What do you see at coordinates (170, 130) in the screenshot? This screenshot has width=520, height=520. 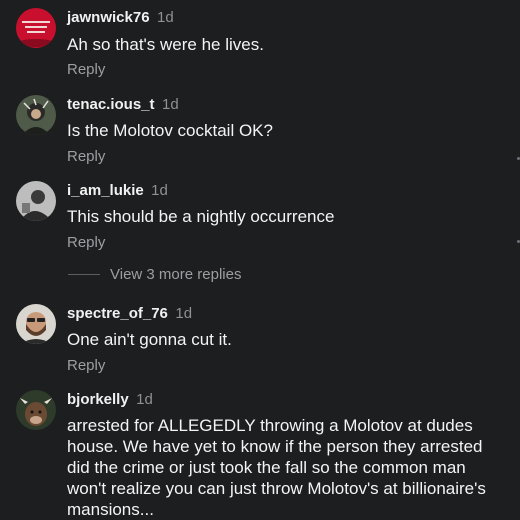 I see `comment-text: Is the Molotov cocktail OK?` at bounding box center [170, 130].